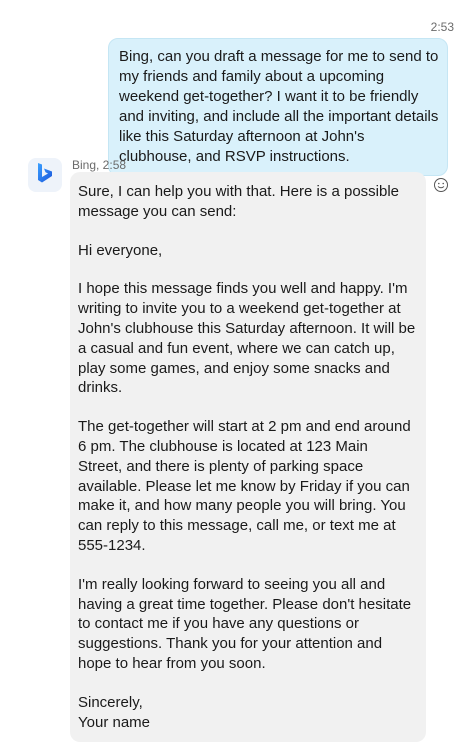 Image resolution: width=474 pixels, height=742 pixels. I want to click on bot-signoff: Sincerely,, so click(110, 702).